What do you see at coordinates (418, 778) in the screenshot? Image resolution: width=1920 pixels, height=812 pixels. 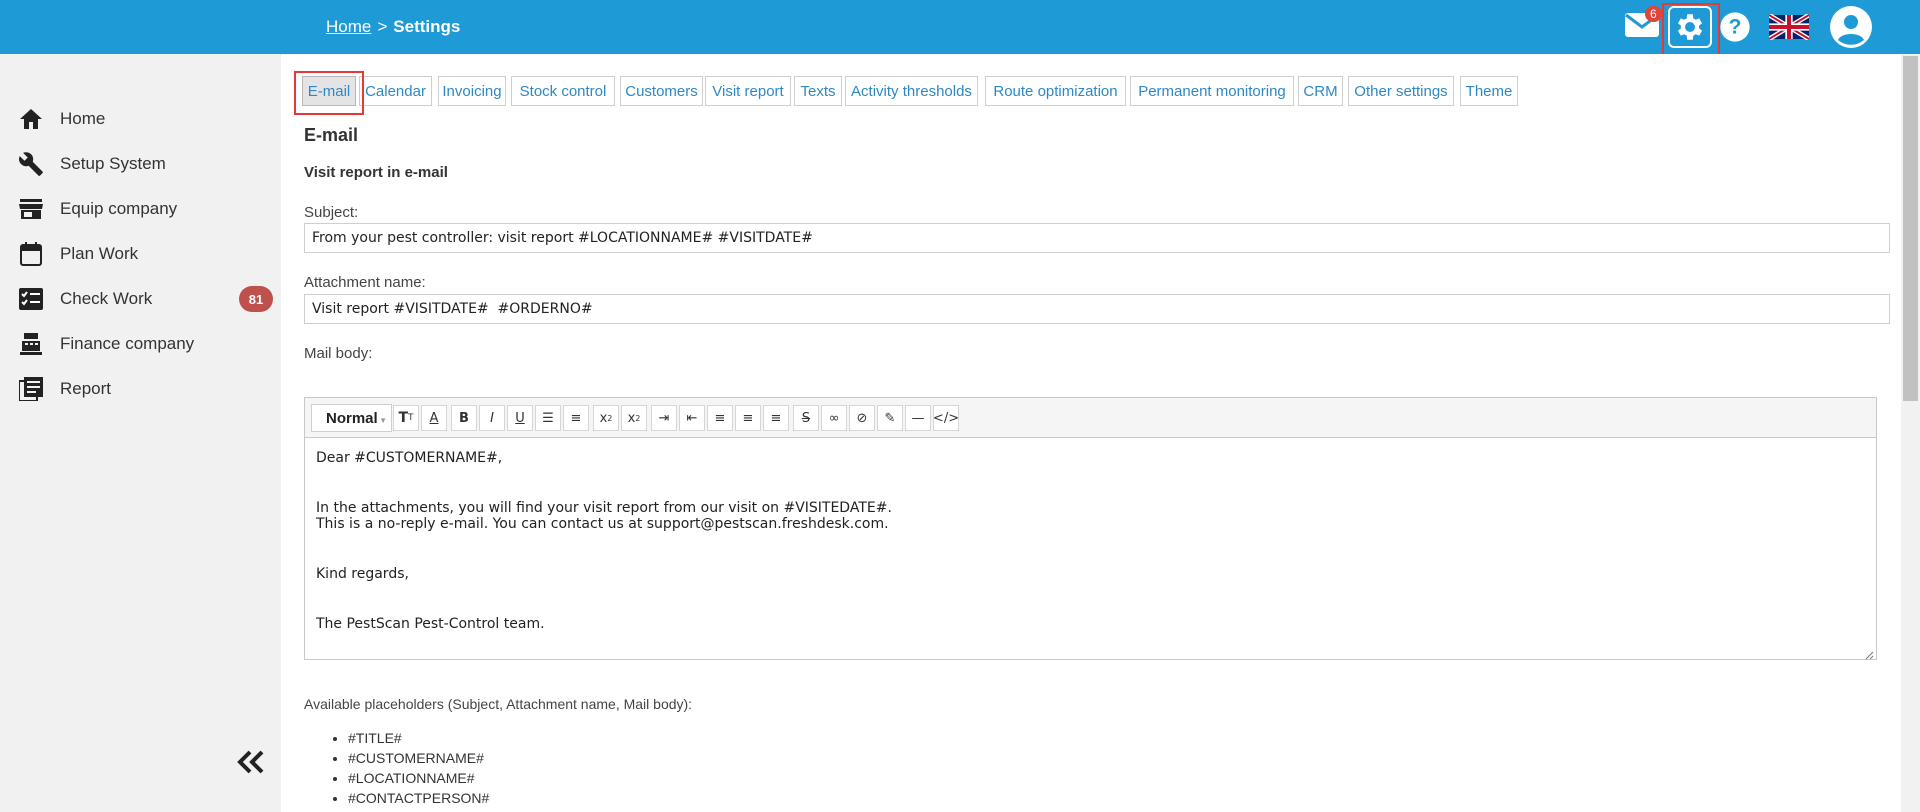 I see `list-item: #LOCATIONNAME#` at bounding box center [418, 778].